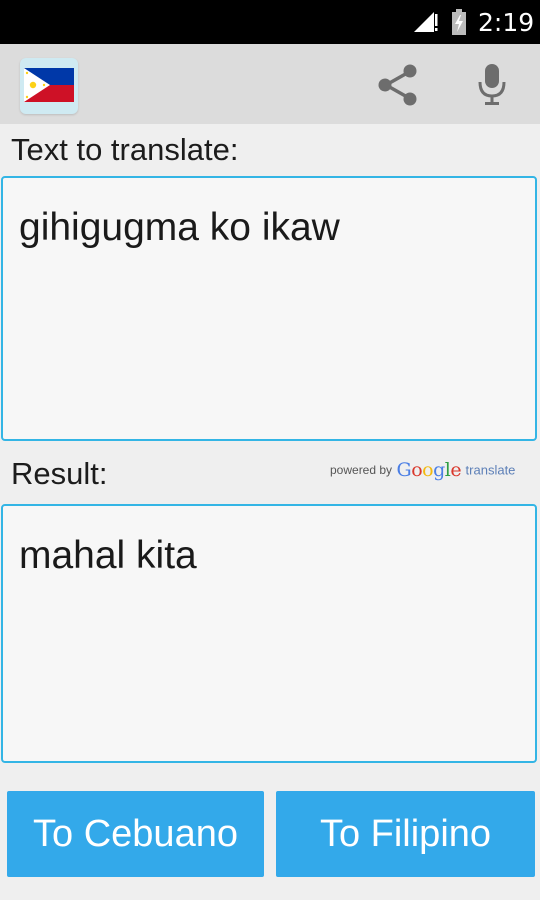 The width and height of the screenshot is (540, 900). Describe the element at coordinates (49, 86) in the screenshot. I see `philippine-flag-icon` at that location.